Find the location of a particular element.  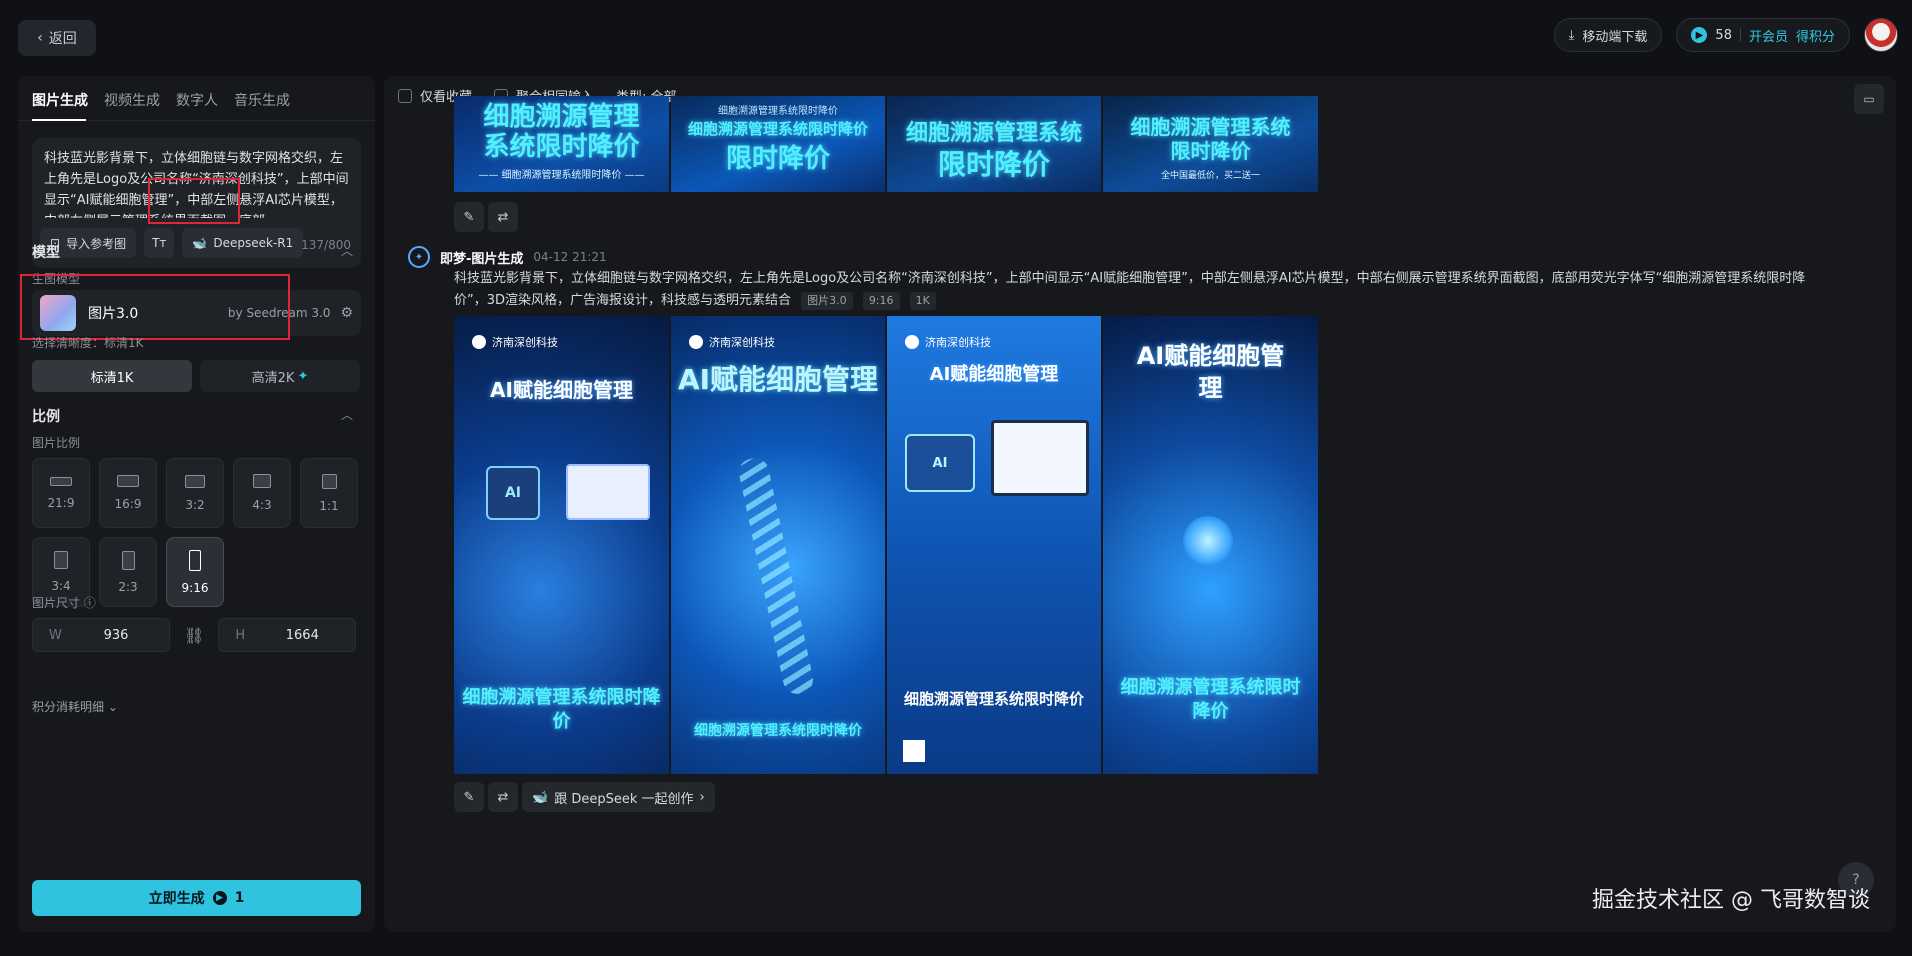

dashboard-screenshot-graphic is located at coordinates (608, 492).